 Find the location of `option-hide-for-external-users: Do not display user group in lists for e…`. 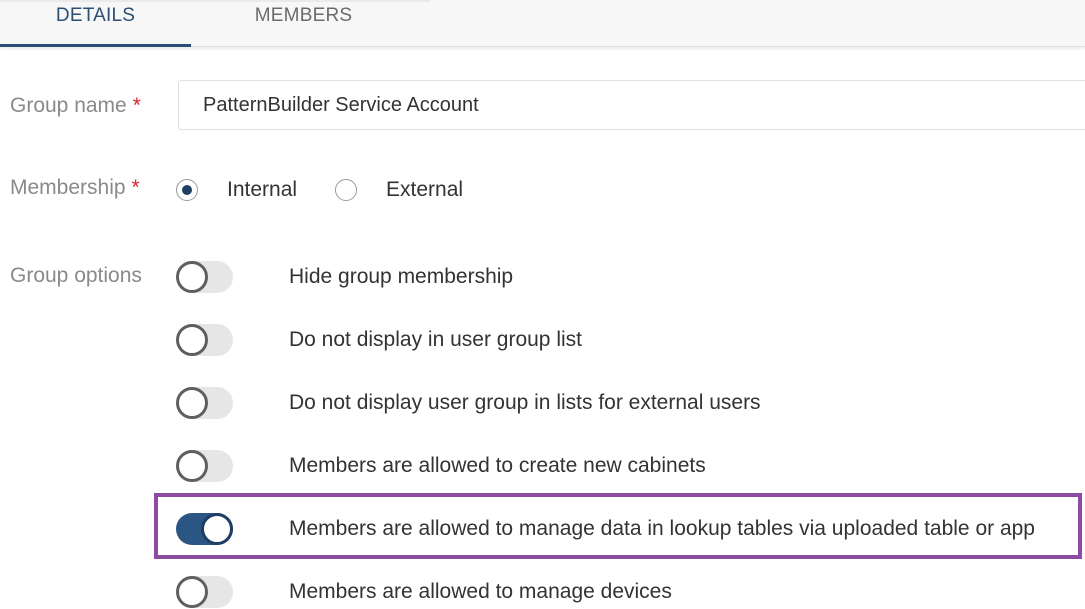

option-hide-for-external-users: Do not display user group in lists for e… is located at coordinates (468, 403).